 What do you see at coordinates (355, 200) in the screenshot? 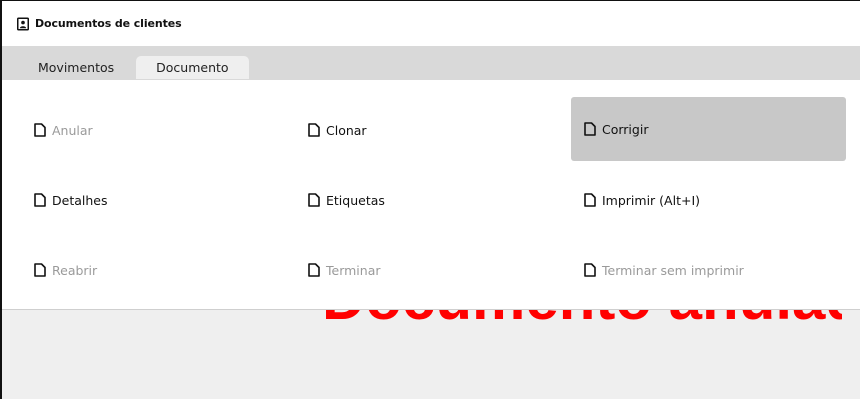
I see `action-label: Etiquetas` at bounding box center [355, 200].